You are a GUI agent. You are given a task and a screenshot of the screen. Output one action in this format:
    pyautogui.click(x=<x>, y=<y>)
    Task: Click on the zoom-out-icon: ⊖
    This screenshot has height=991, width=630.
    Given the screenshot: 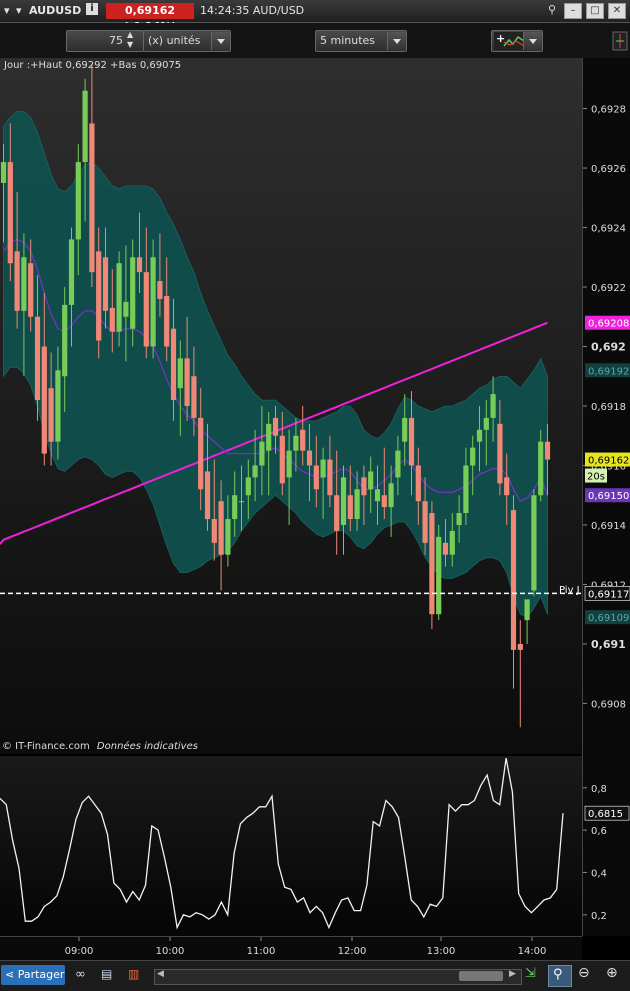 What is the action you would take?
    pyautogui.click(x=584, y=973)
    